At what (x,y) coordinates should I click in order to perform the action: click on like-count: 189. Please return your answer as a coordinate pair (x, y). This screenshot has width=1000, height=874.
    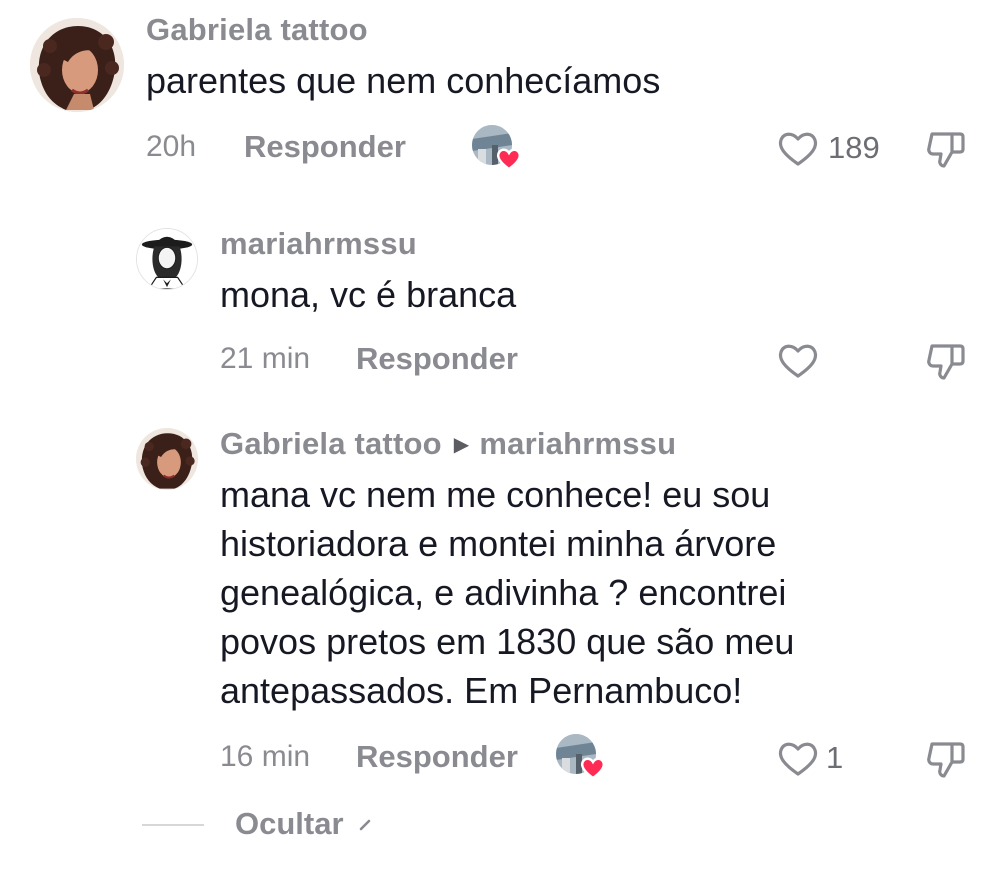
    Looking at the image, I should click on (854, 147).